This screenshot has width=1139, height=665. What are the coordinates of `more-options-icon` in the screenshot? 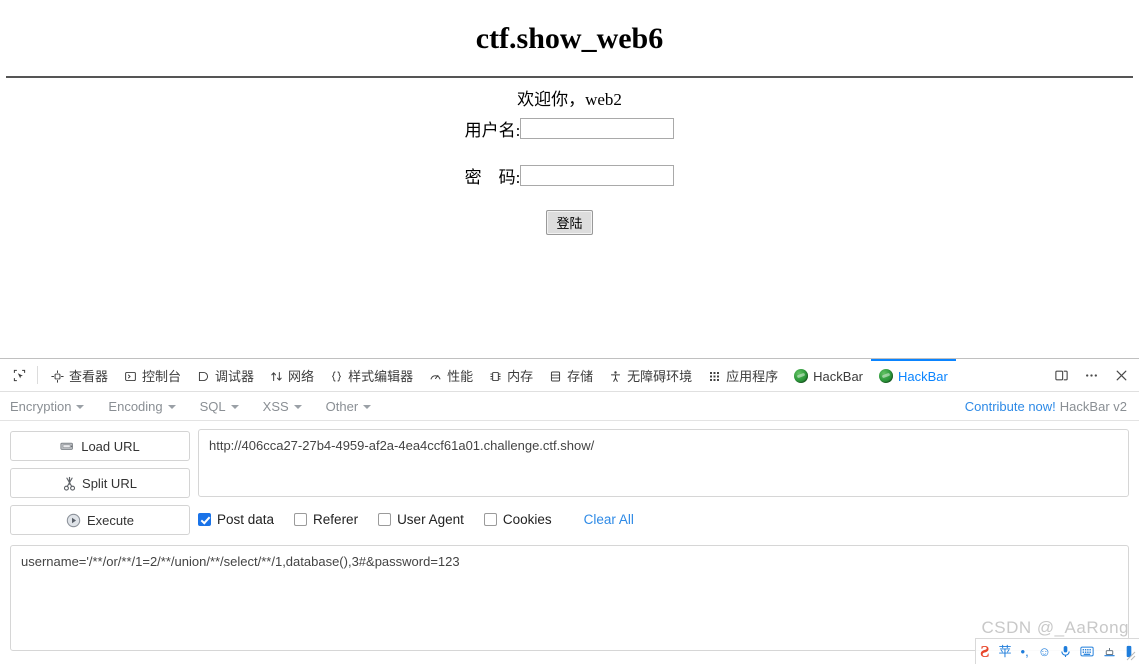 It's located at (1091, 375).